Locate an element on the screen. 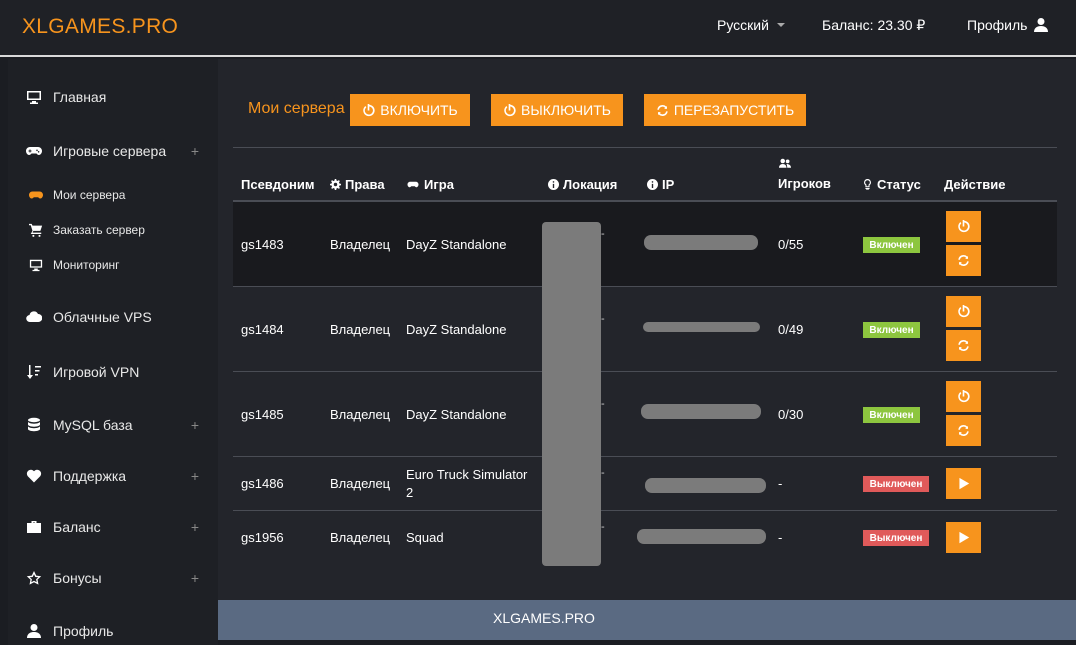  power-icon is located at coordinates (964, 396).